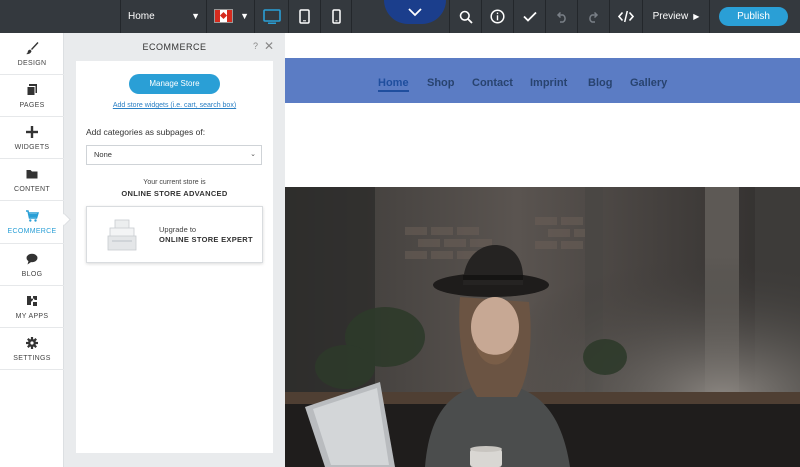 Image resolution: width=800 pixels, height=467 pixels. What do you see at coordinates (32, 316) in the screenshot?
I see `nav-label: MY APPS` at bounding box center [32, 316].